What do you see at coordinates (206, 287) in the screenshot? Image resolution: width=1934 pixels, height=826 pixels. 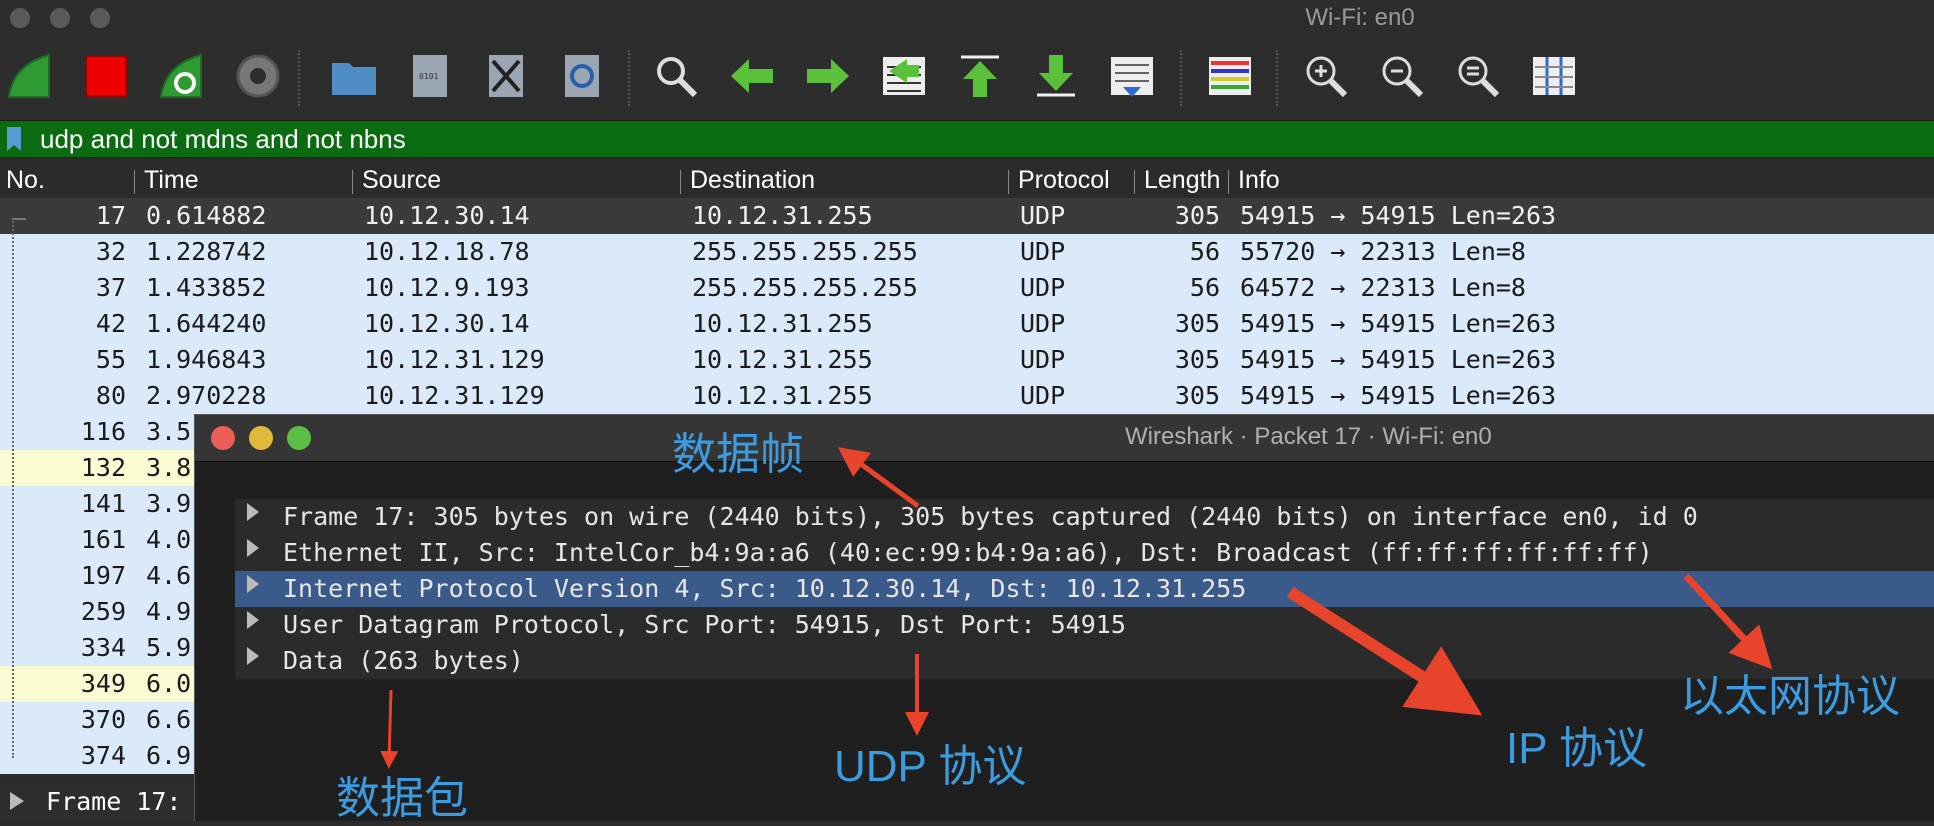 I see `cell-time: 1.433852` at bounding box center [206, 287].